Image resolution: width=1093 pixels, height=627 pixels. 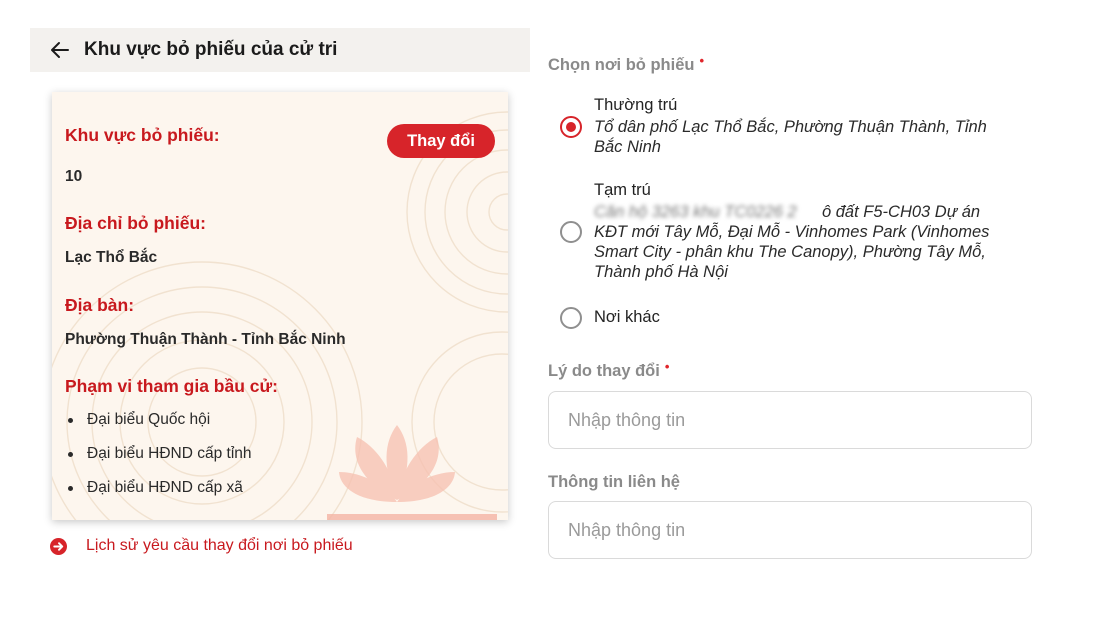 I want to click on radio-temporary, so click(x=571, y=232).